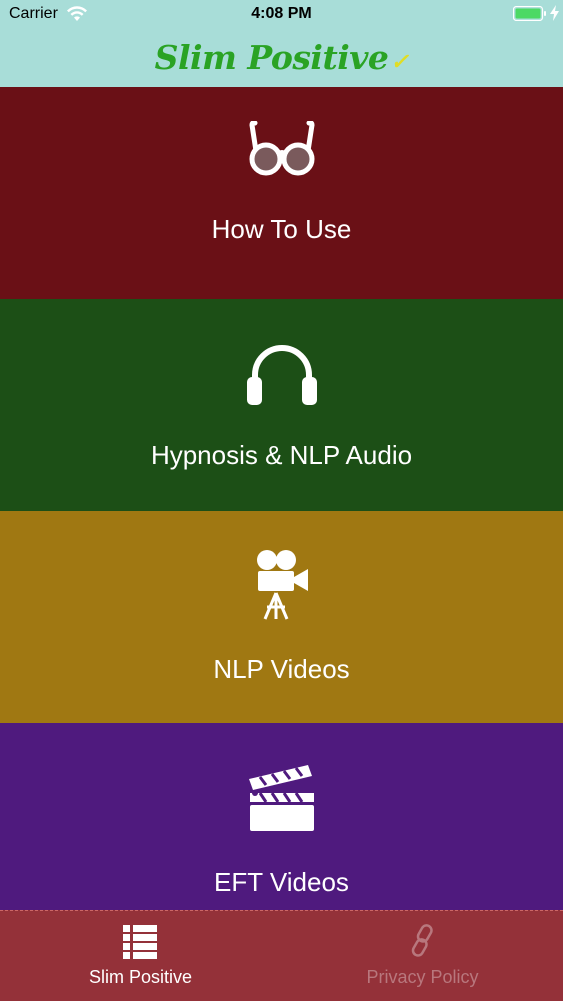  I want to click on app-logo: Slim Positive✓, so click(282, 57).